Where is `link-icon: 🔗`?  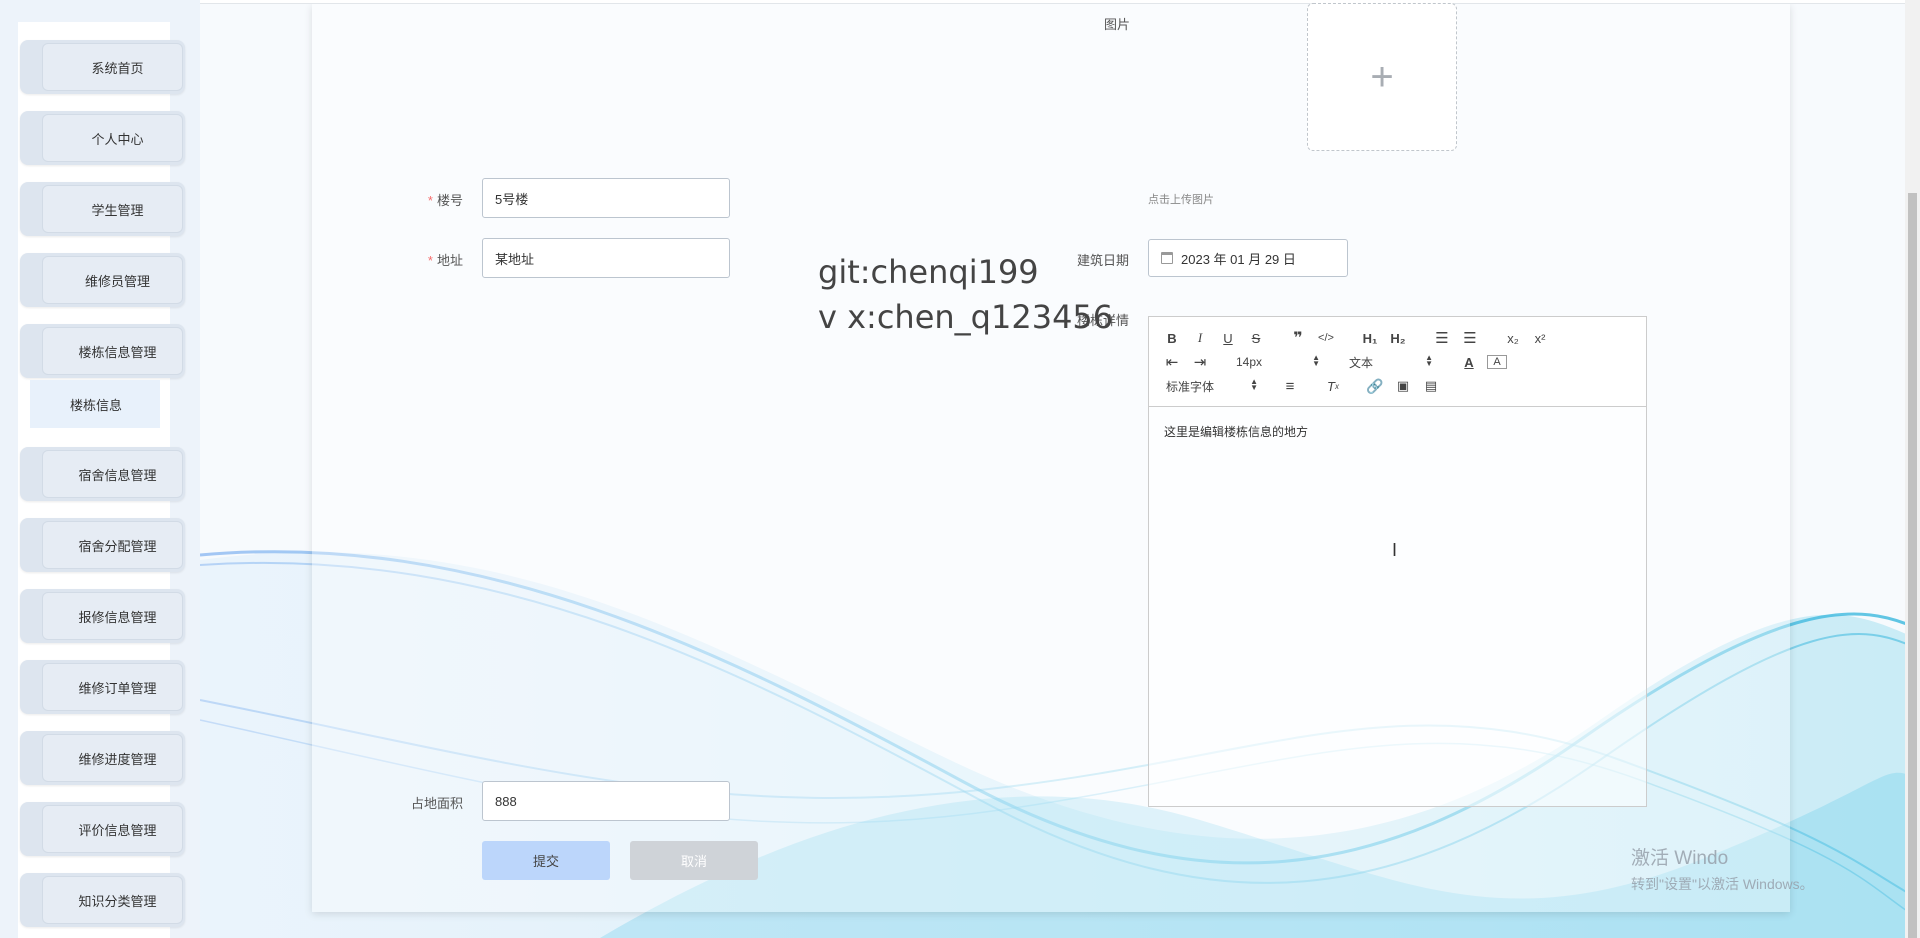
link-icon: 🔗 is located at coordinates (1375, 386).